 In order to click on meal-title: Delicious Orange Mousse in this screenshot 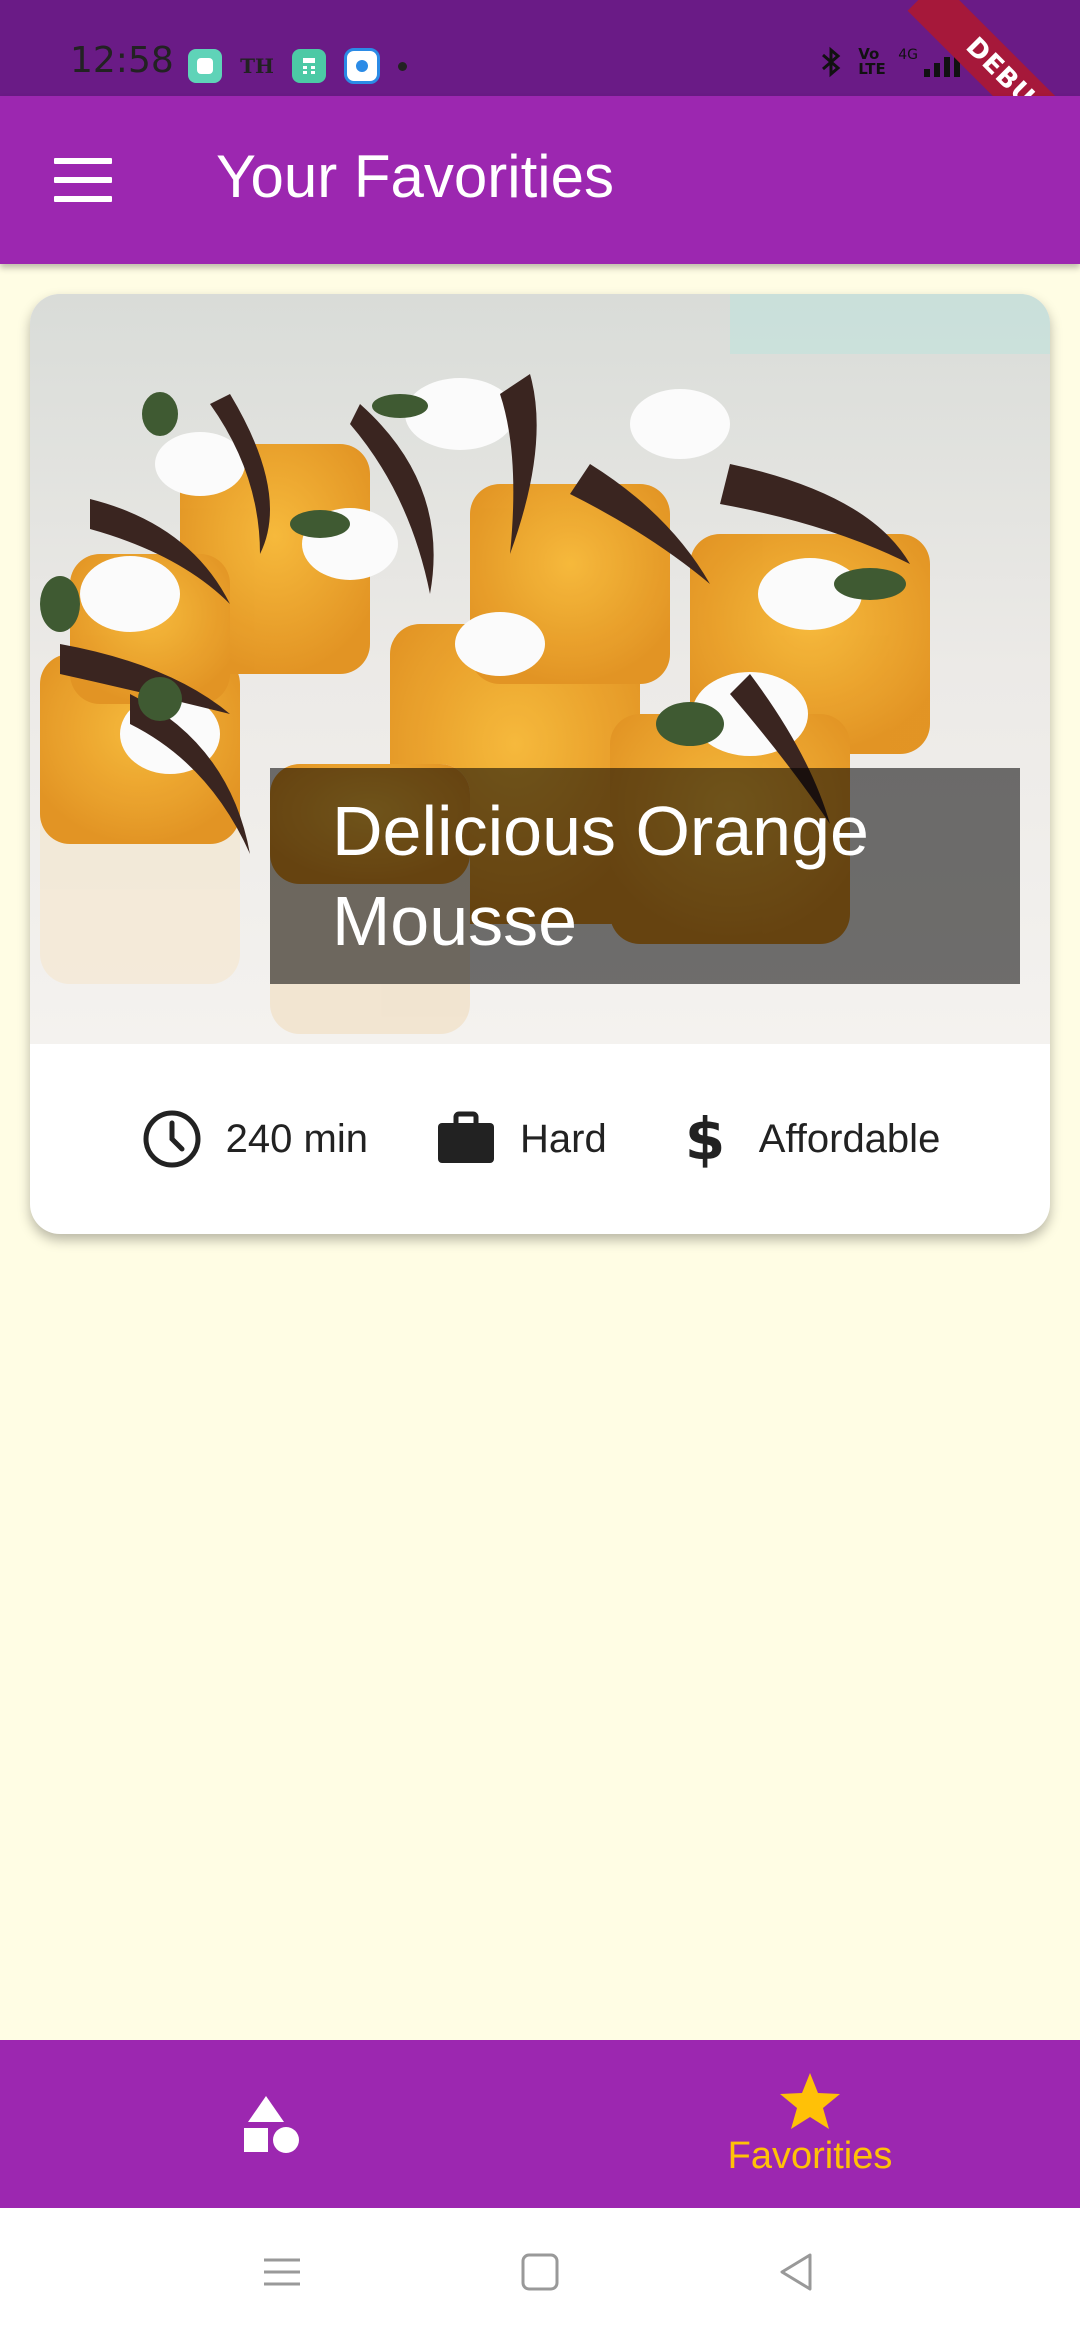, I will do `click(645, 876)`.